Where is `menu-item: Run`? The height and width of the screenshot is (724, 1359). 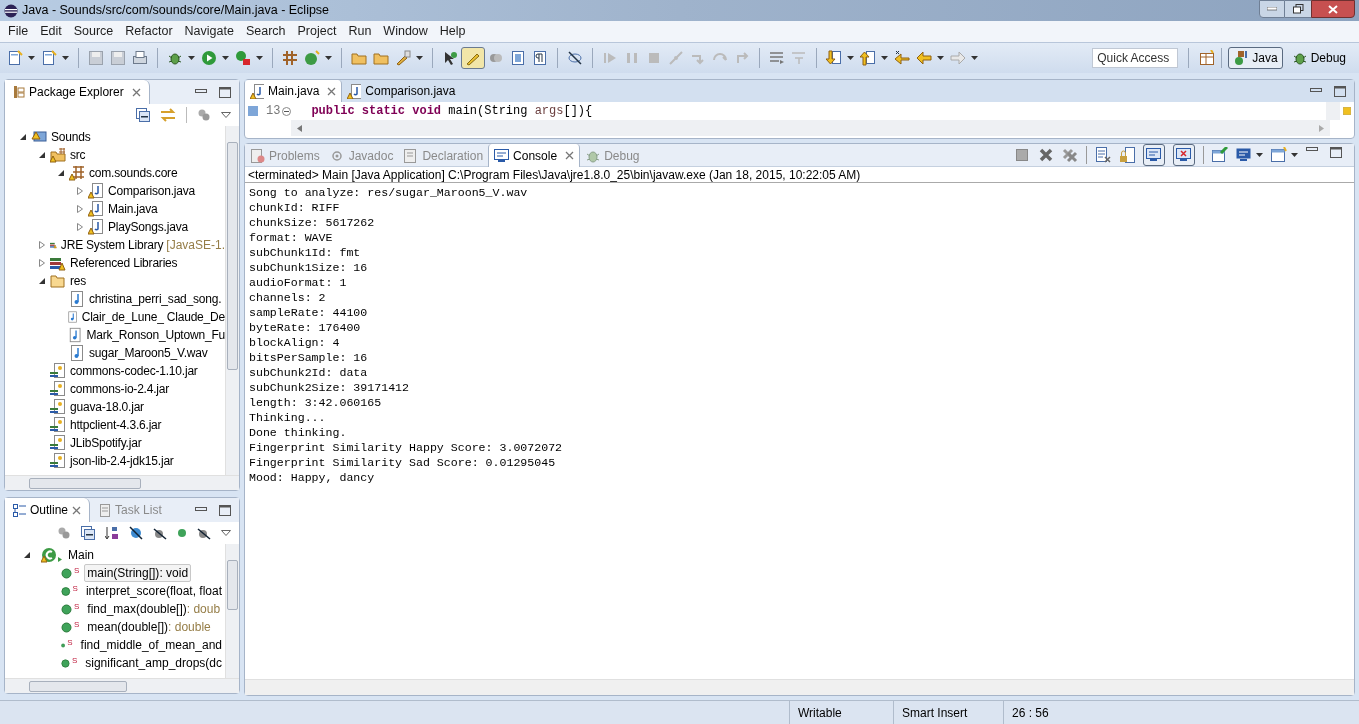 menu-item: Run is located at coordinates (360, 31).